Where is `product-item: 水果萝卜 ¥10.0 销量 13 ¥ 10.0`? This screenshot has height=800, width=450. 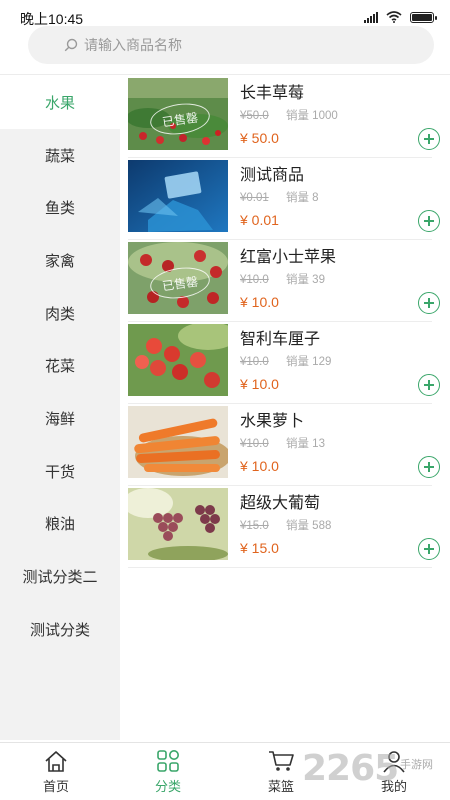
product-item: 水果萝卜 ¥10.0 销量 13 ¥ 10.0 is located at coordinates (284, 445).